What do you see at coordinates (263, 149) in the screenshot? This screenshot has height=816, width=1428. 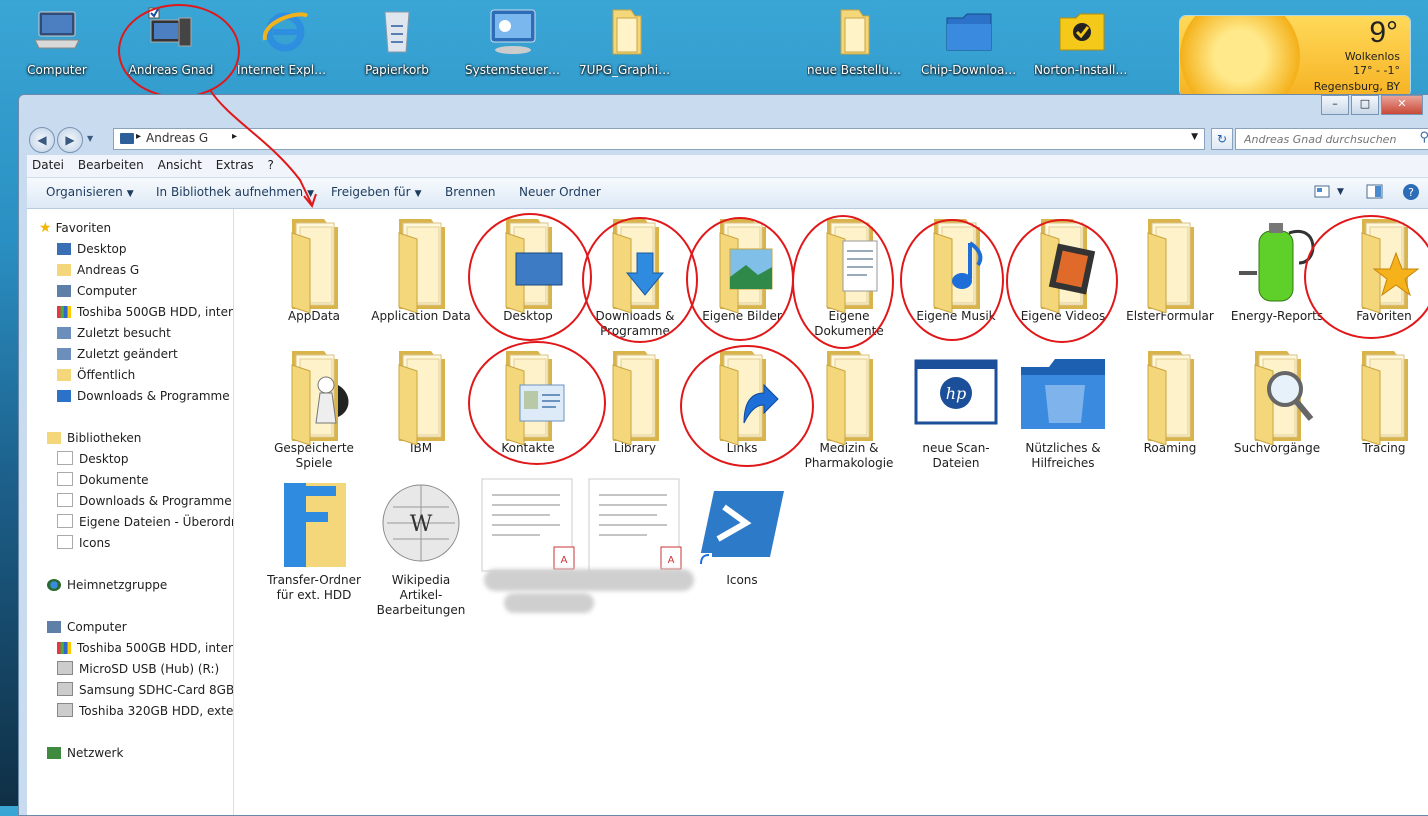 I see `annotation-arrow` at bounding box center [263, 149].